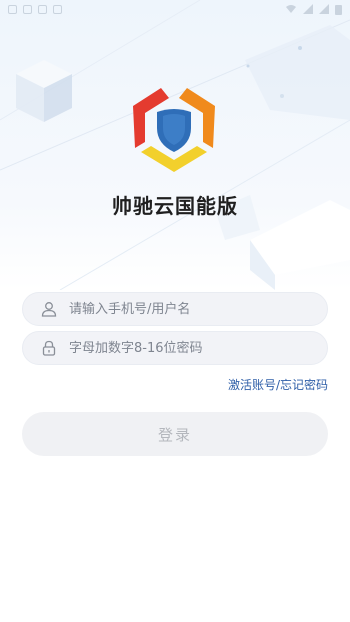 The height and width of the screenshot is (622, 350). I want to click on login-button: 登录, so click(175, 434).